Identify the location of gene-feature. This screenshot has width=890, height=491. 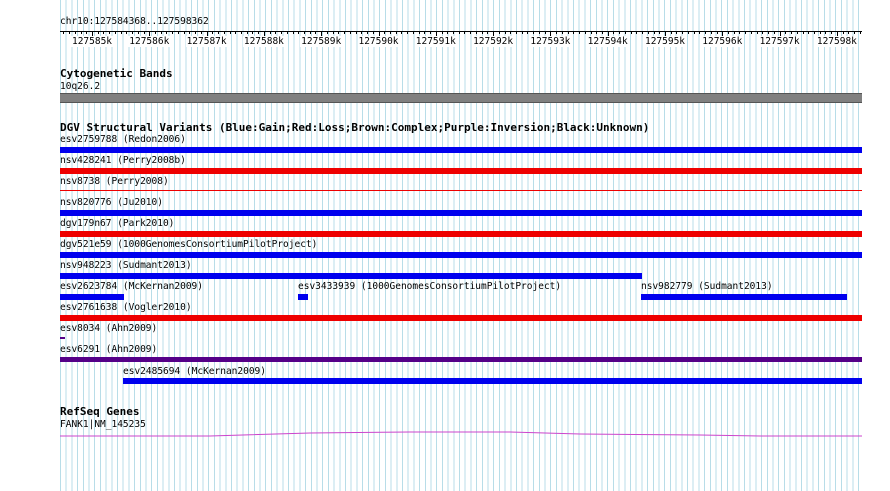
(461, 434).